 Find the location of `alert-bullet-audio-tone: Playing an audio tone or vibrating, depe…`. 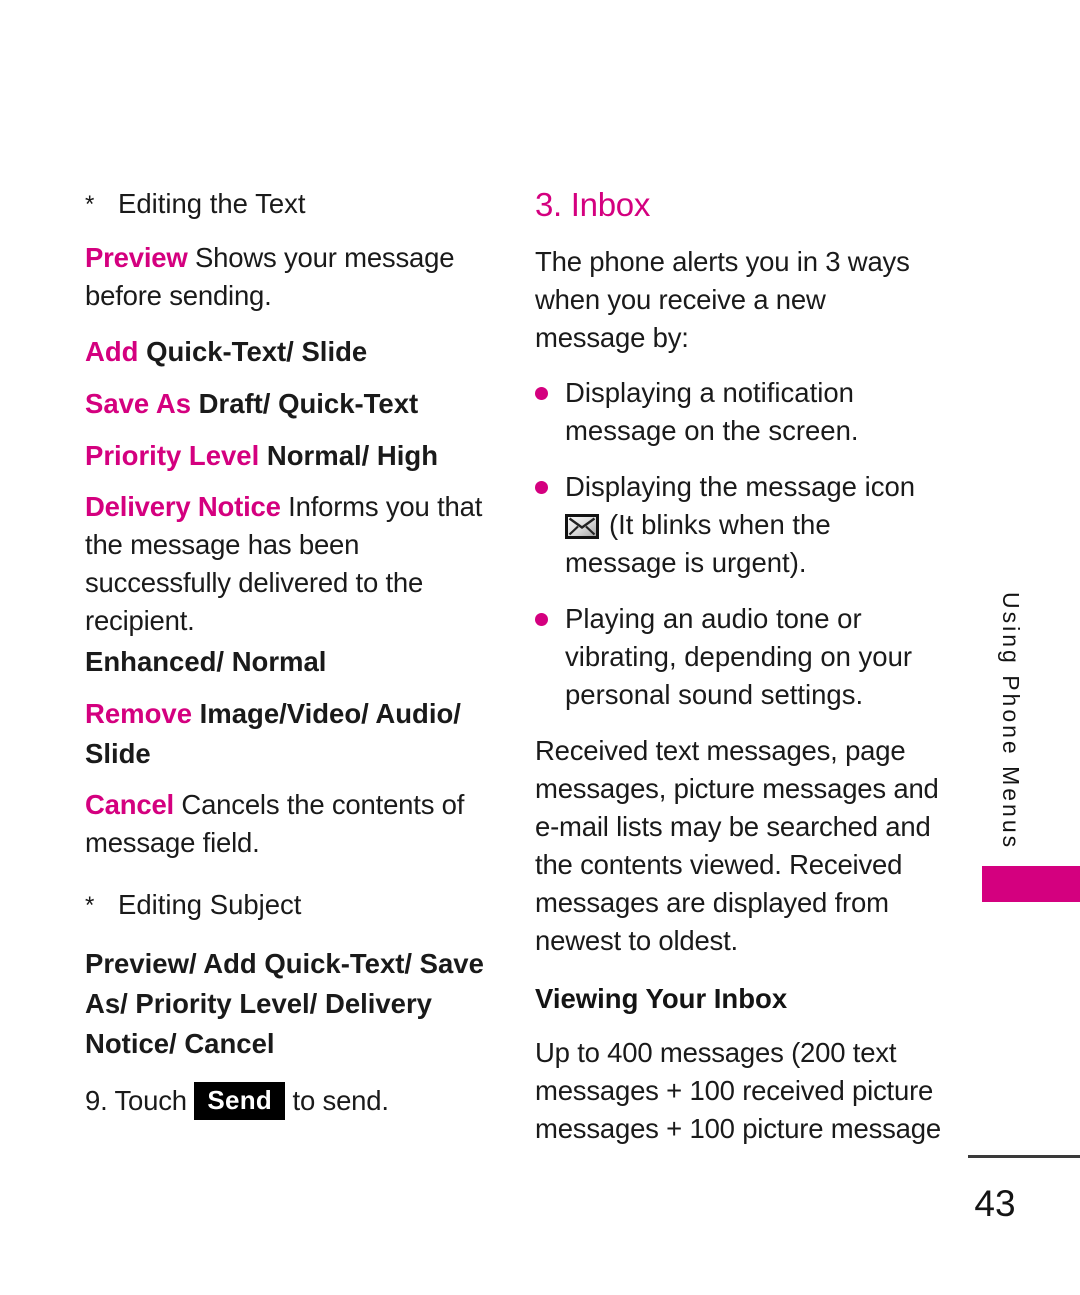

alert-bullet-audio-tone: Playing an audio tone or vibrating, depe… is located at coordinates (739, 657).